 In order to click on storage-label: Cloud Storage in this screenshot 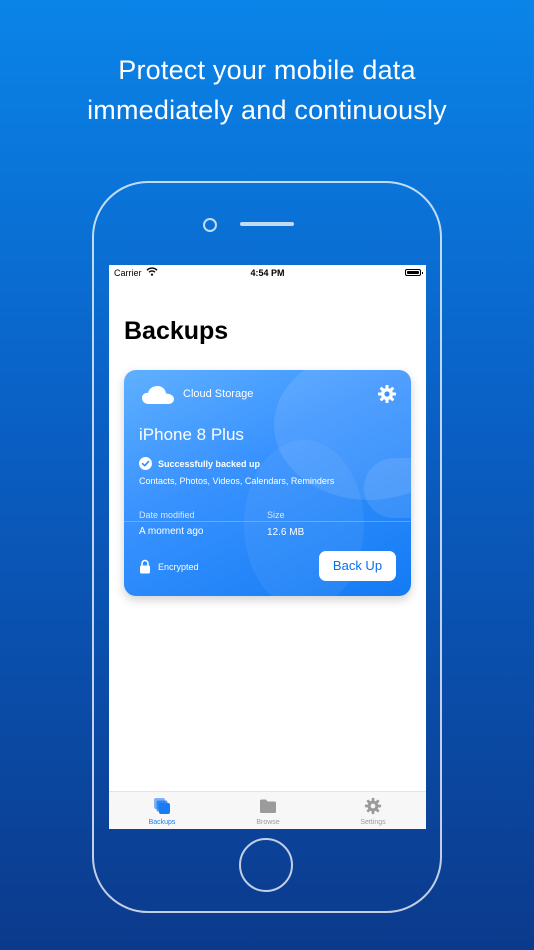, I will do `click(218, 394)`.